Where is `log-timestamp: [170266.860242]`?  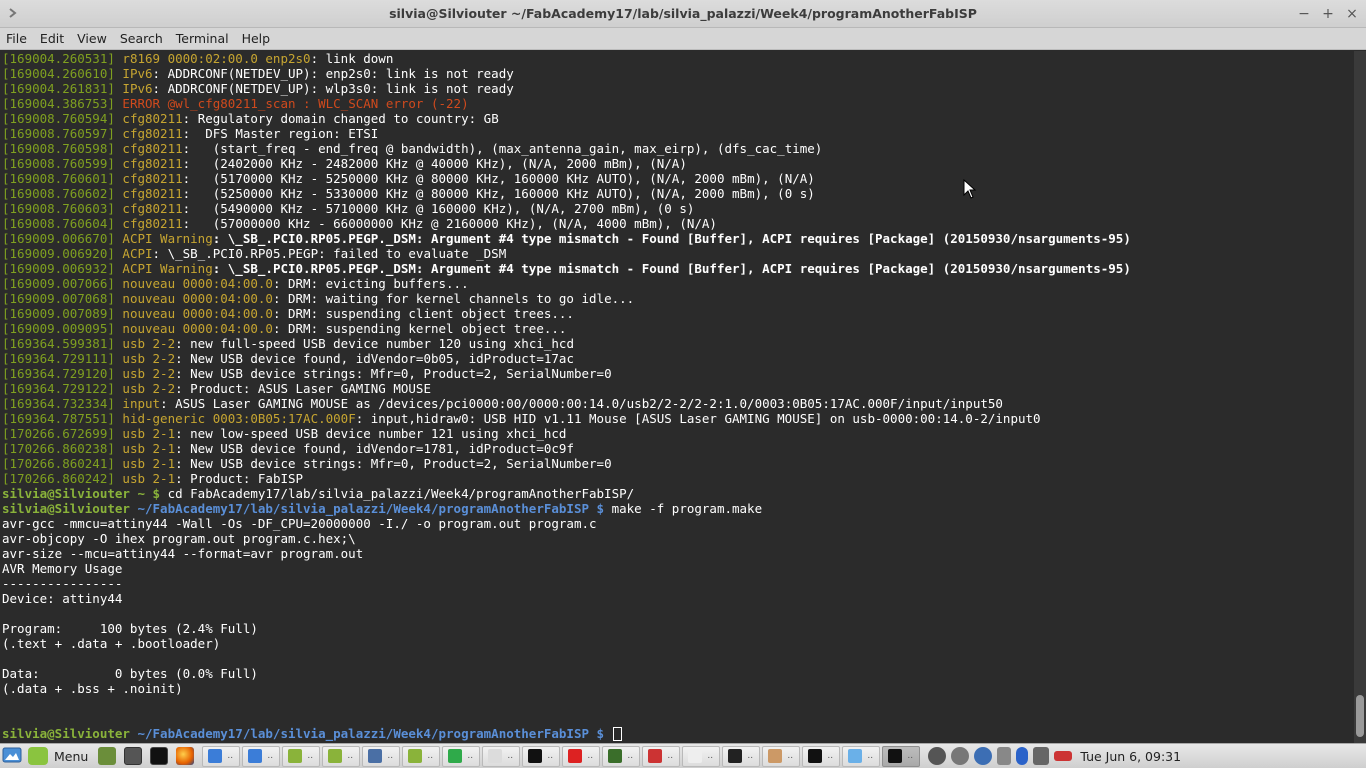 log-timestamp: [170266.860242] is located at coordinates (58, 478).